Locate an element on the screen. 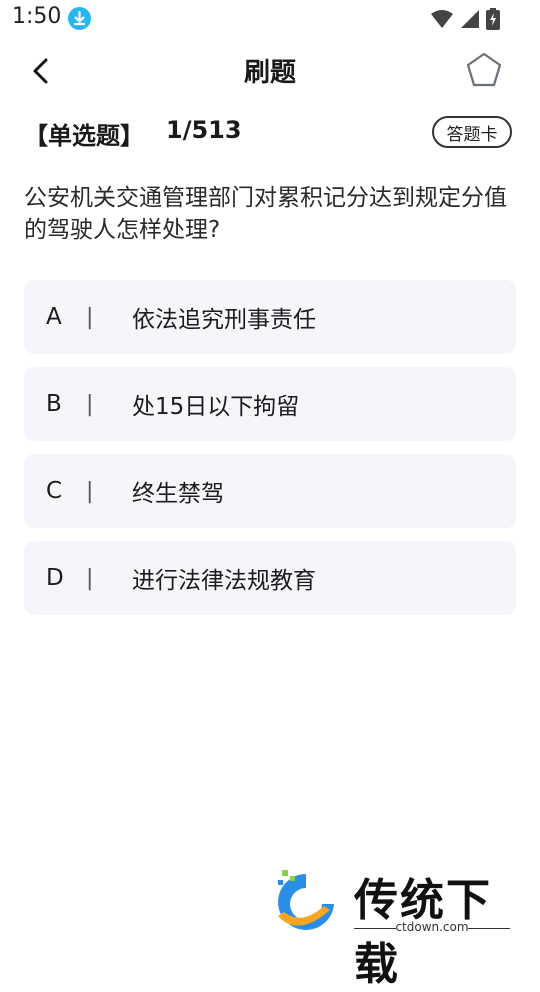  watermark-domain: ctdown.com is located at coordinates (432, 927).